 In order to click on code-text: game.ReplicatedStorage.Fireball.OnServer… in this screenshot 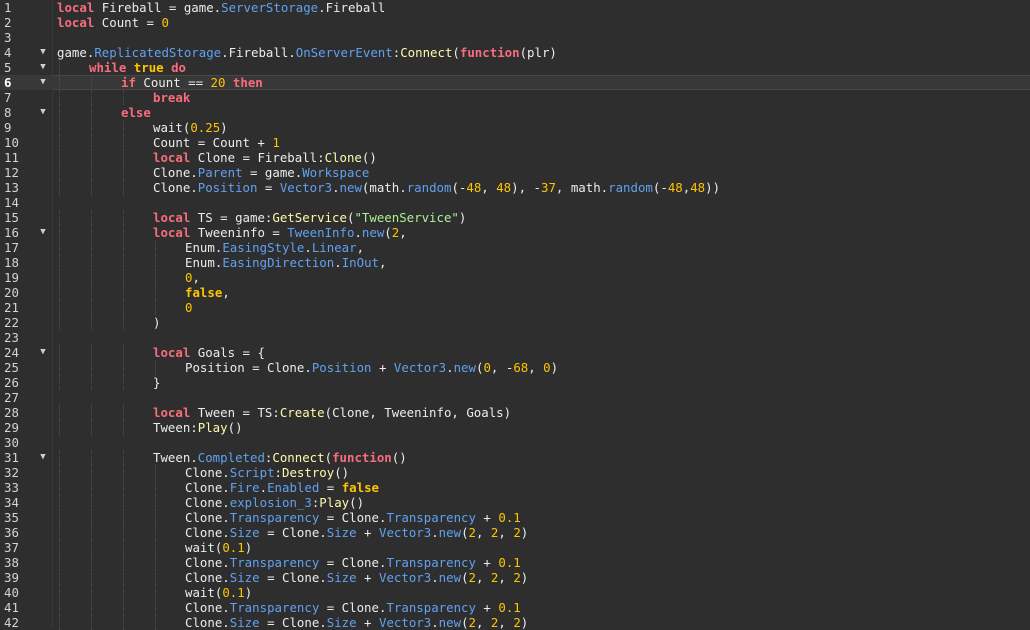, I will do `click(307, 52)`.